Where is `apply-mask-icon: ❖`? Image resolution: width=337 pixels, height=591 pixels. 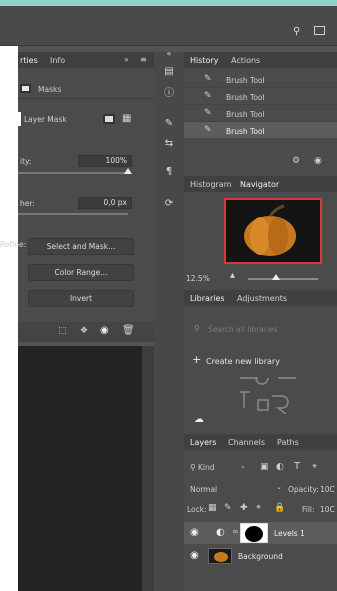 apply-mask-icon: ❖ is located at coordinates (84, 331).